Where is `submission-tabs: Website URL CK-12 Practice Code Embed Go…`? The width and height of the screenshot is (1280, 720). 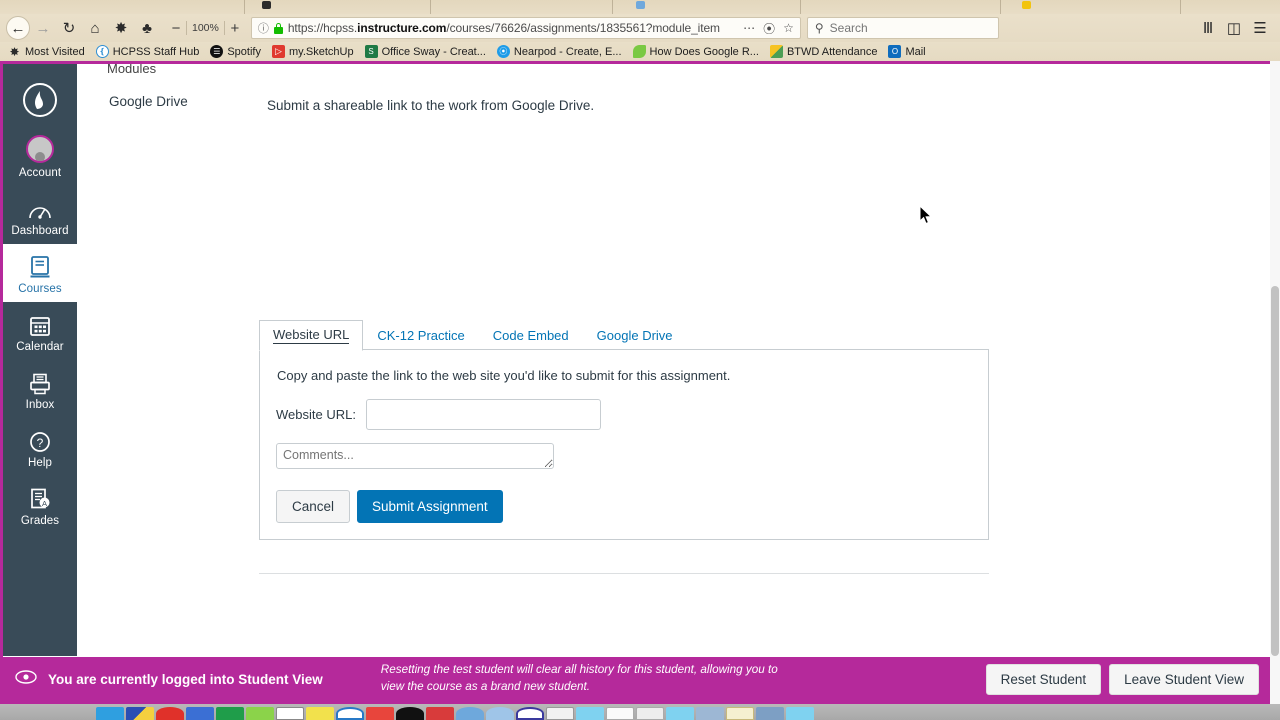 submission-tabs: Website URL CK-12 Practice Code Embed Go… is located at coordinates (624, 335).